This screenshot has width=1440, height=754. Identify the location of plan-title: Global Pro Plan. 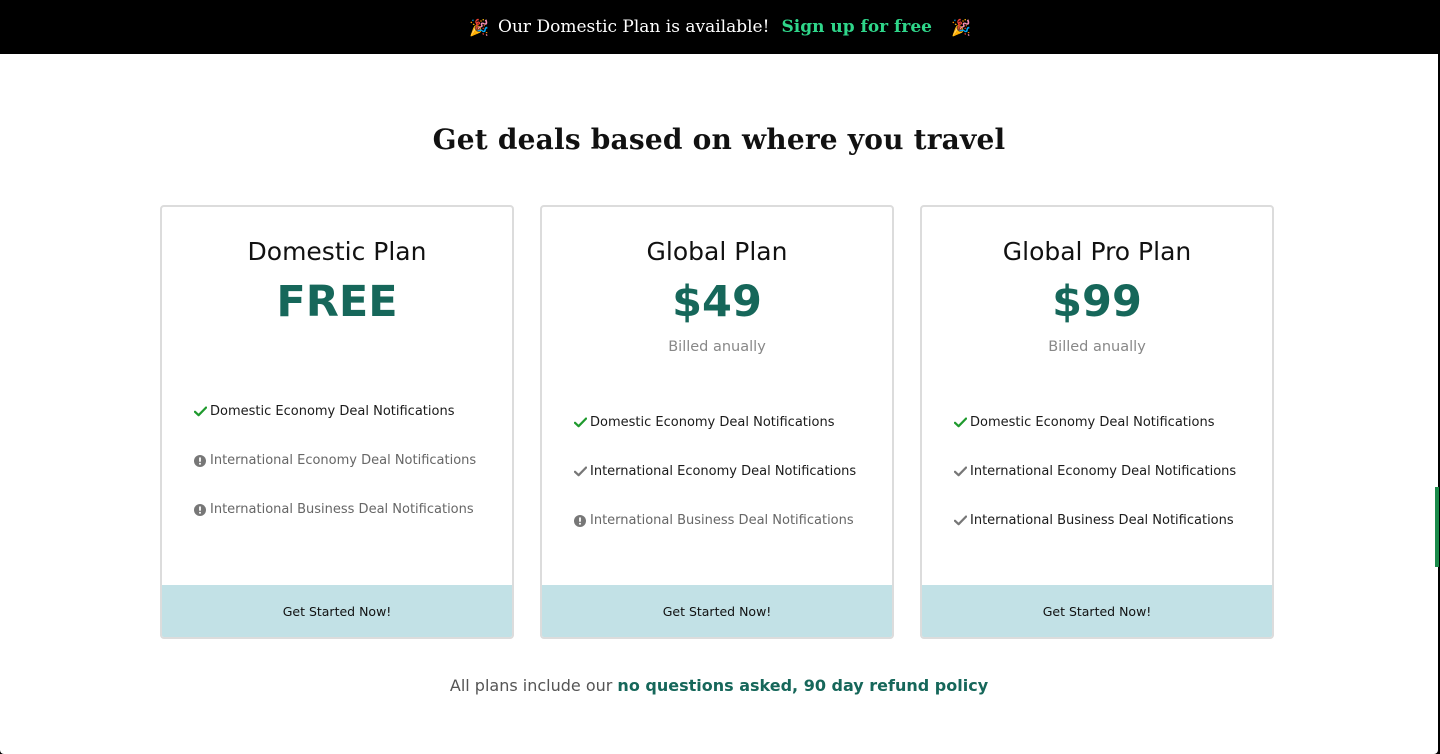
(1097, 251).